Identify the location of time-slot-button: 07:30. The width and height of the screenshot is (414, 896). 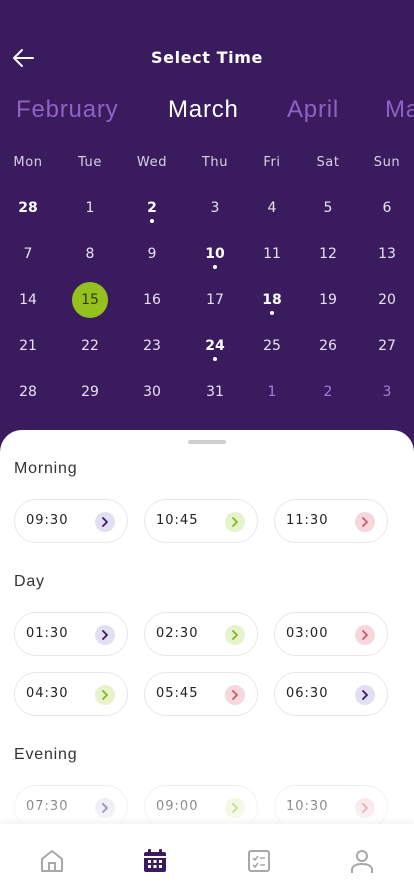
(71, 807).